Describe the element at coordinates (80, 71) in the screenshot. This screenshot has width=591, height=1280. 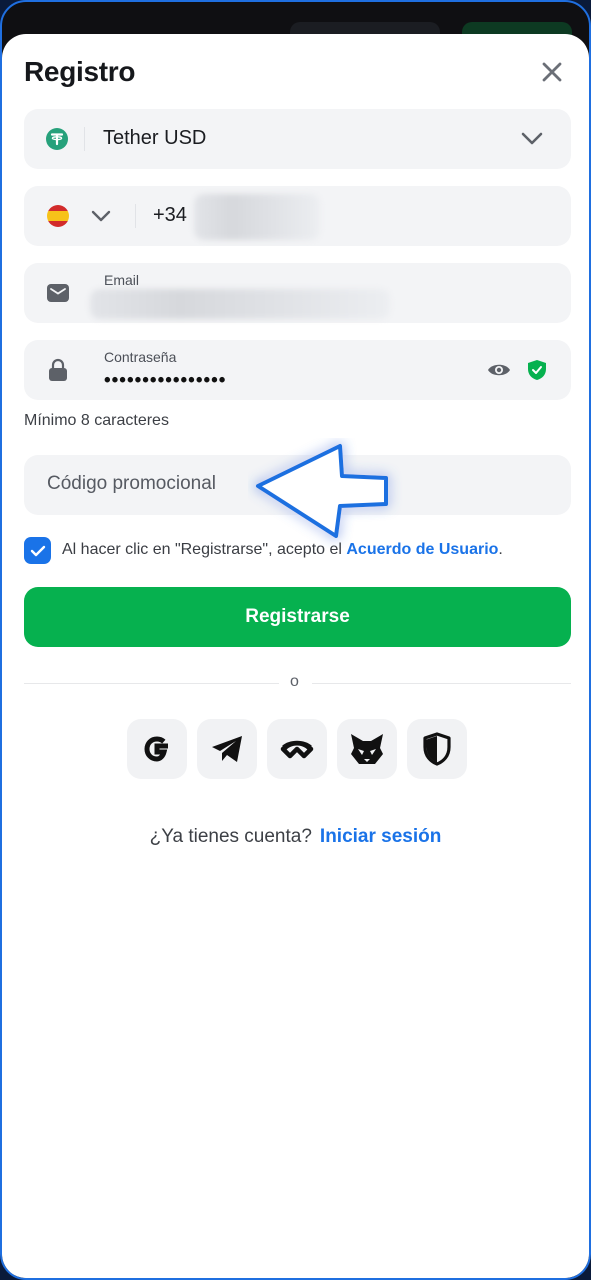
I see `page-title: Registro` at that location.